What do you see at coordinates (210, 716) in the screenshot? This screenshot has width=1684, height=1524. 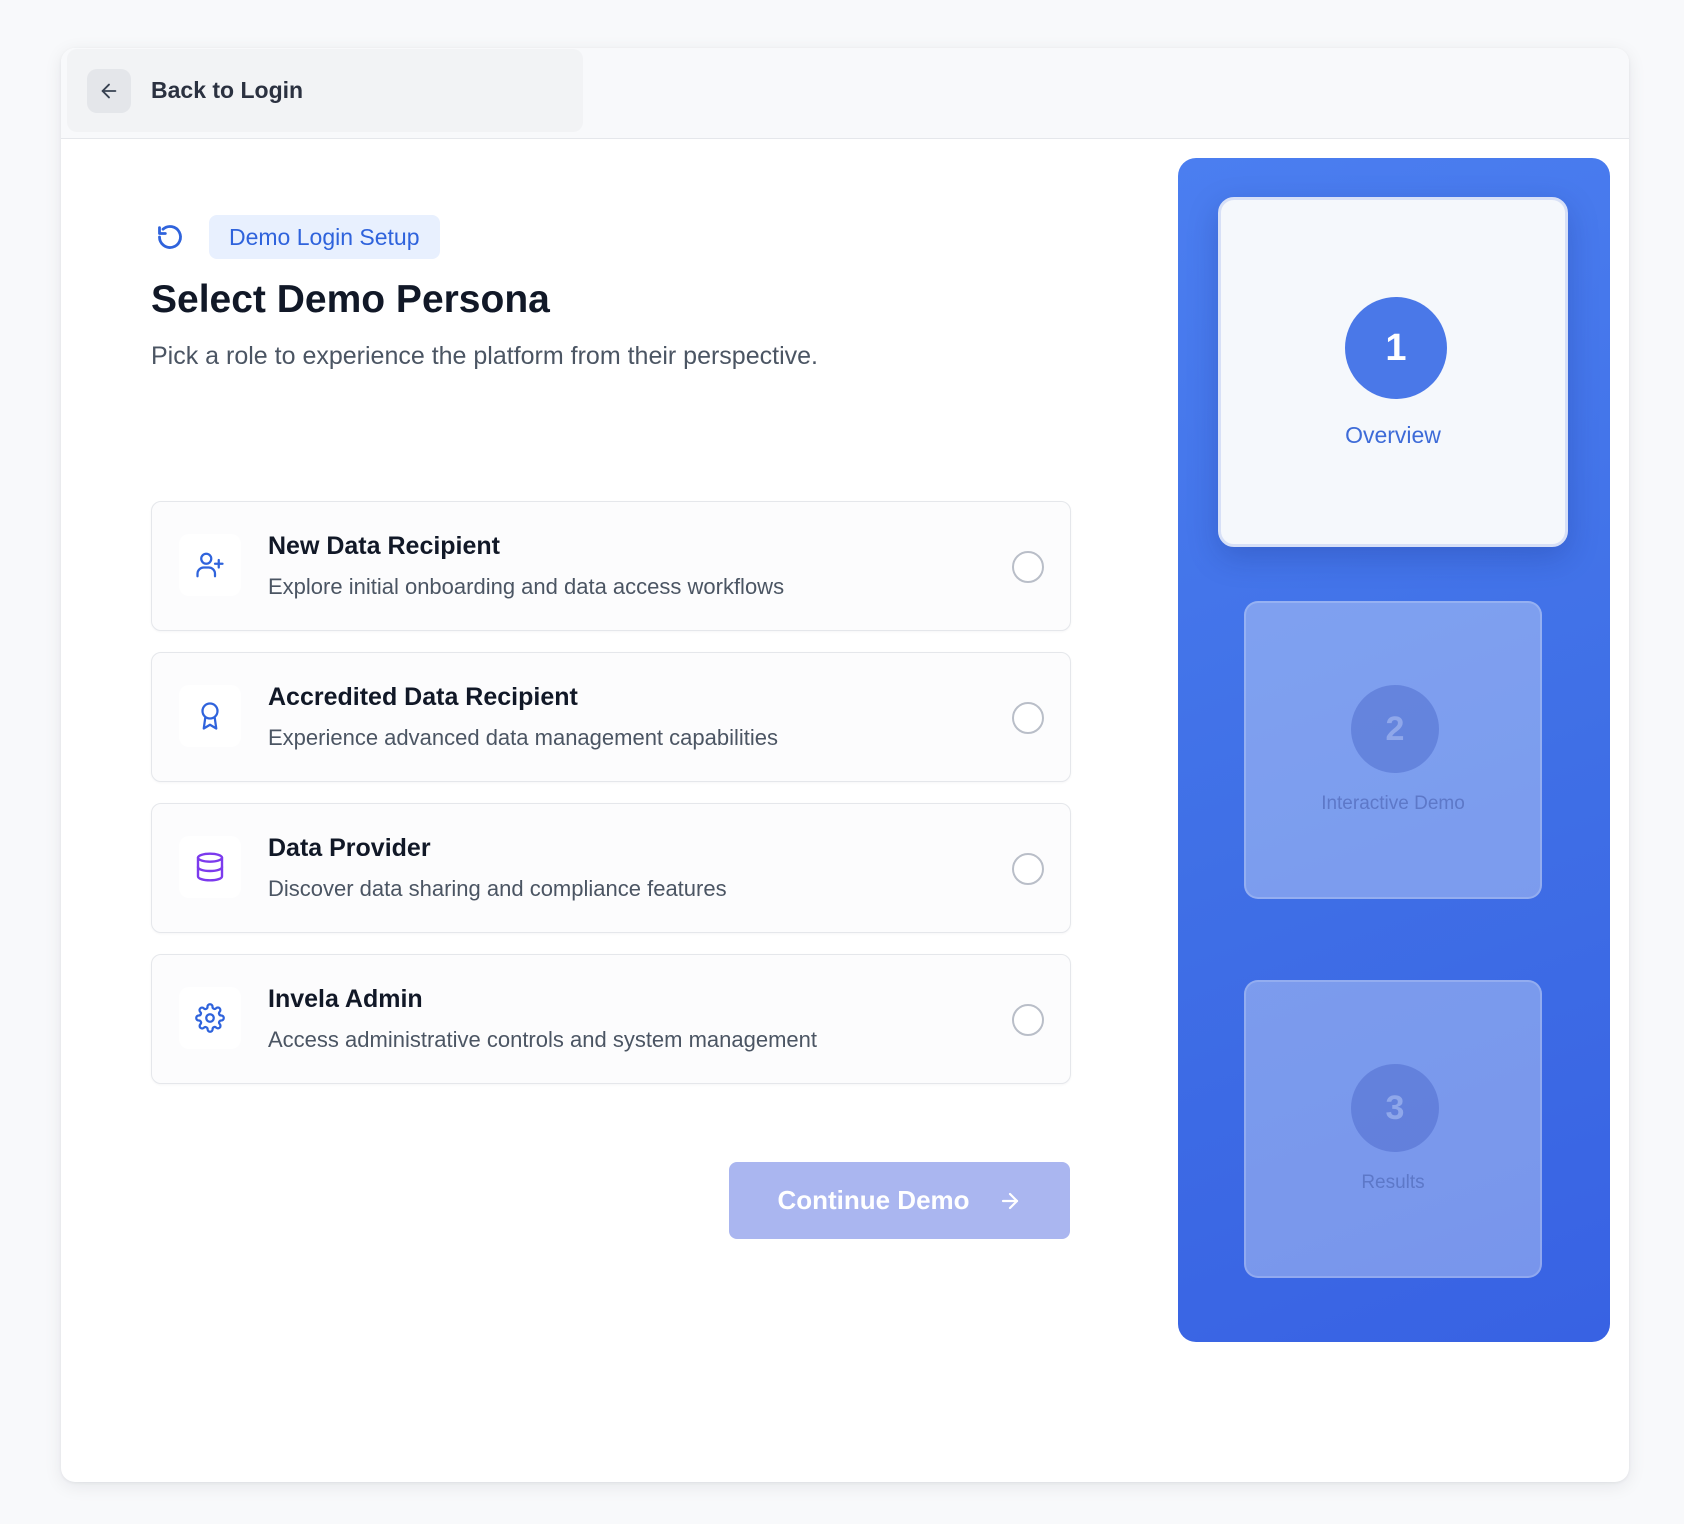 I see `award-icon` at bounding box center [210, 716].